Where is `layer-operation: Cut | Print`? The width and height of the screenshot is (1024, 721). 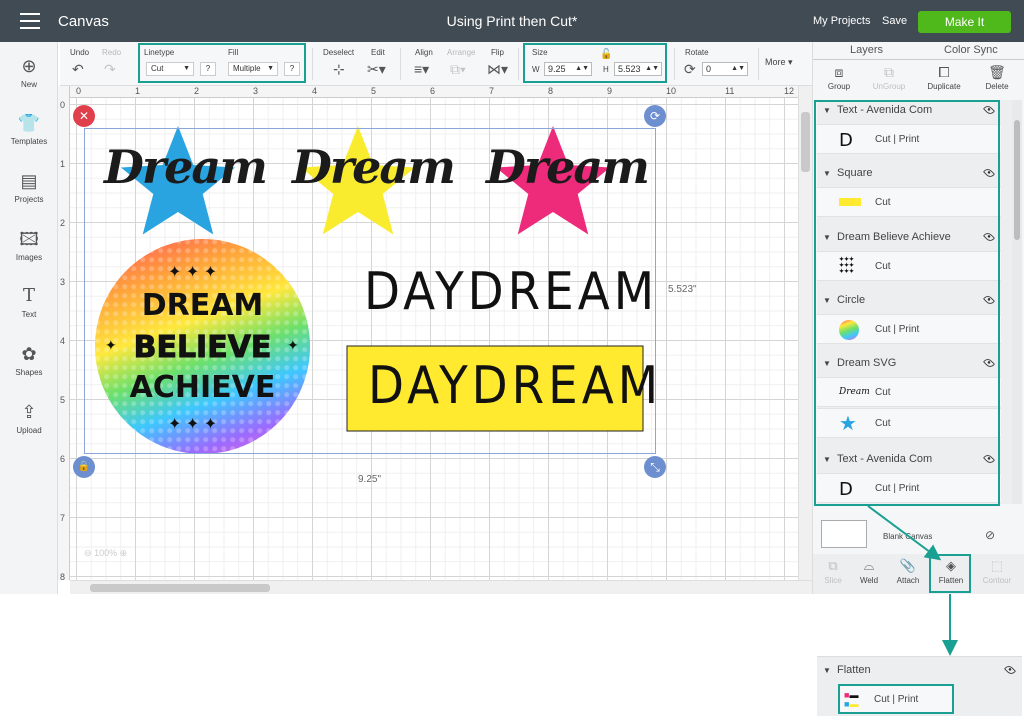
layer-operation: Cut | Print is located at coordinates (896, 699).